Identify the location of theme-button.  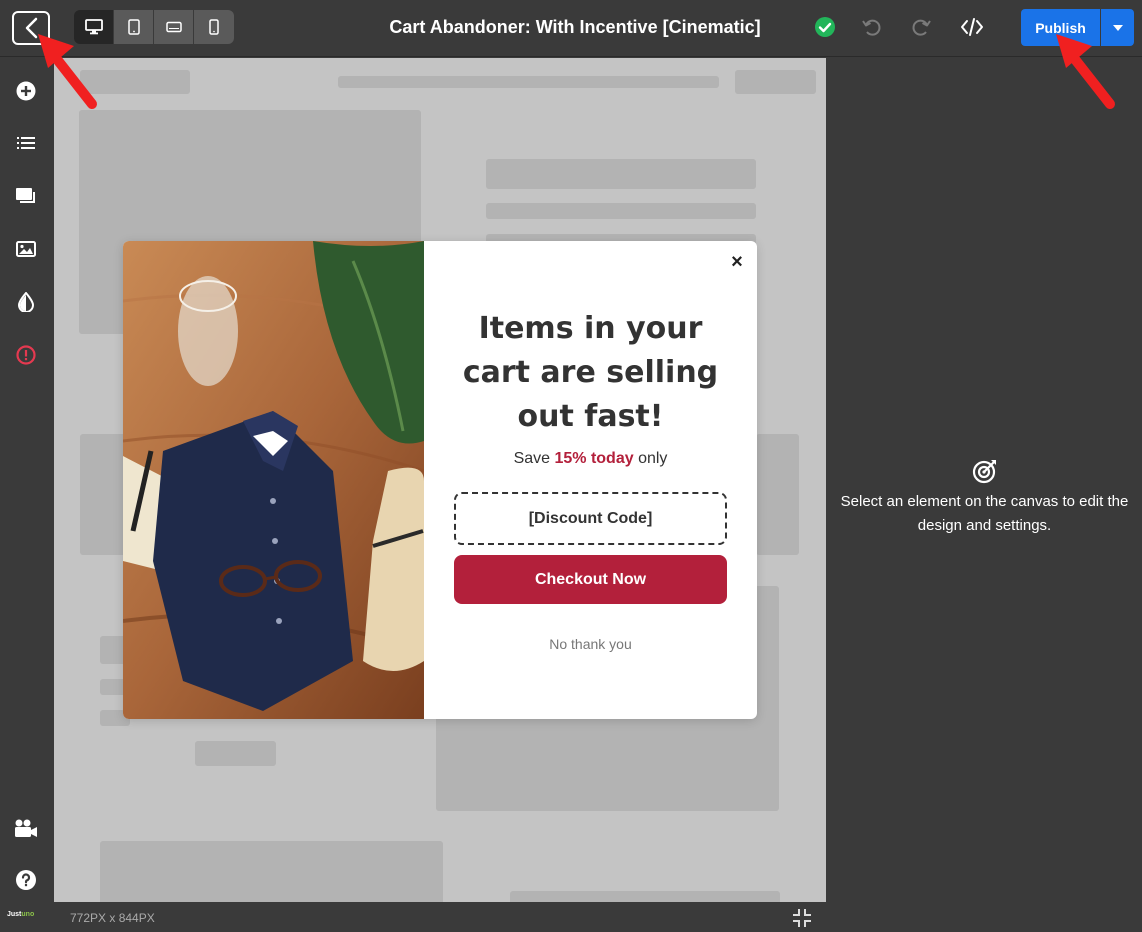
(26, 302).